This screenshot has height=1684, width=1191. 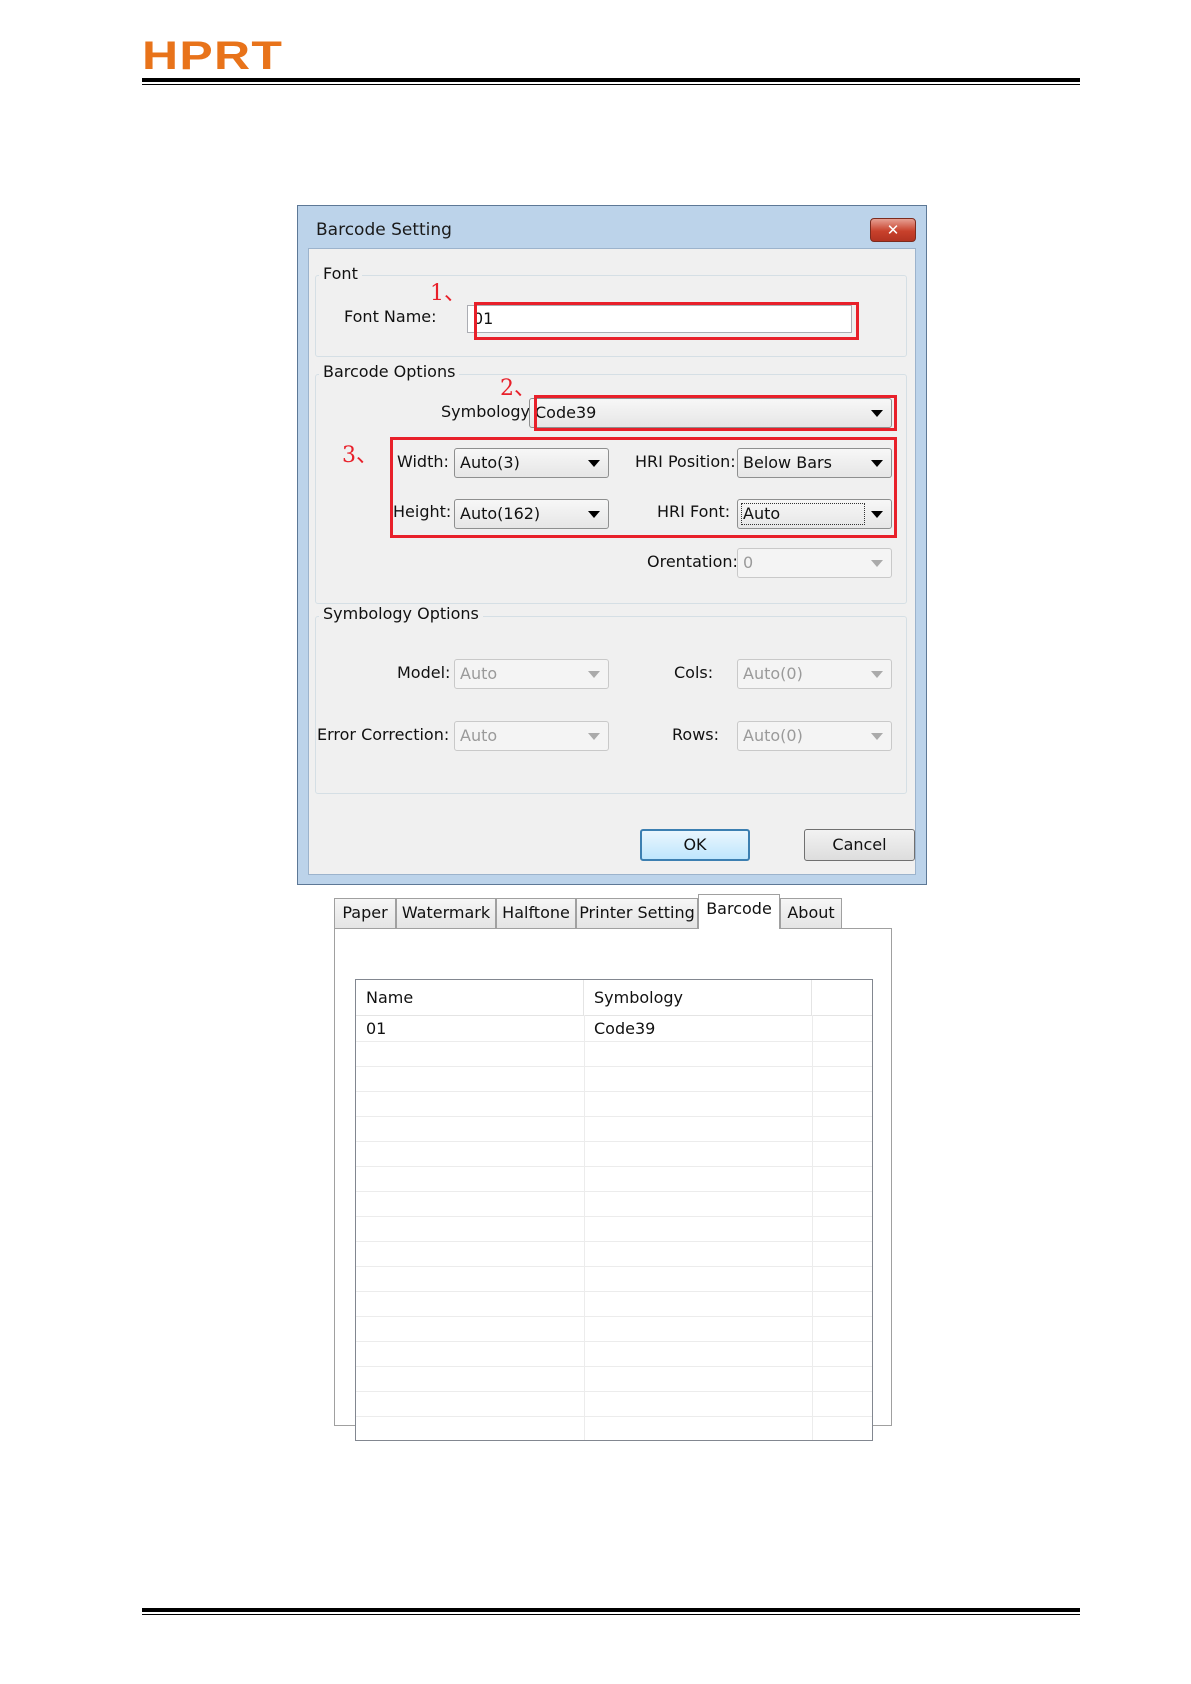 I want to click on tab-barcode: Barcode, so click(x=739, y=911).